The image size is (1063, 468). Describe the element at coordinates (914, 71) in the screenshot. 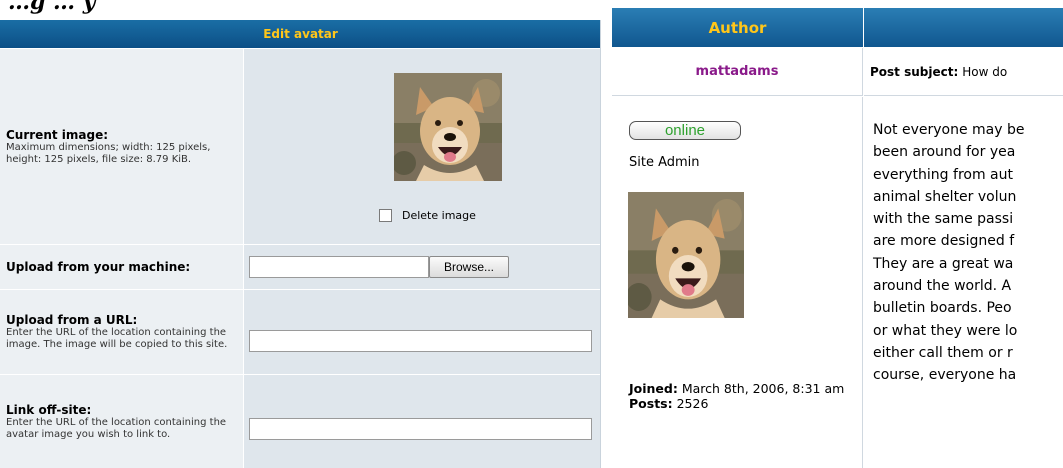

I see `post-subject-label: Post subject:` at that location.